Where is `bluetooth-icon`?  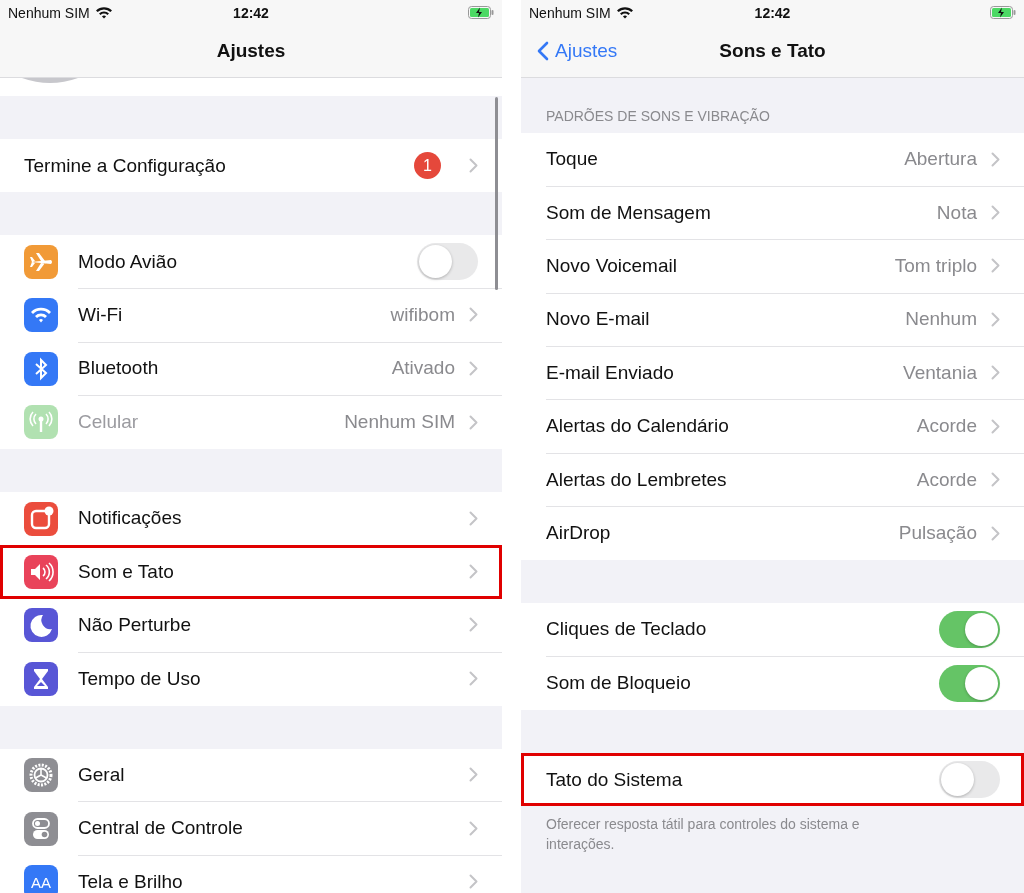
bluetooth-icon is located at coordinates (41, 368).